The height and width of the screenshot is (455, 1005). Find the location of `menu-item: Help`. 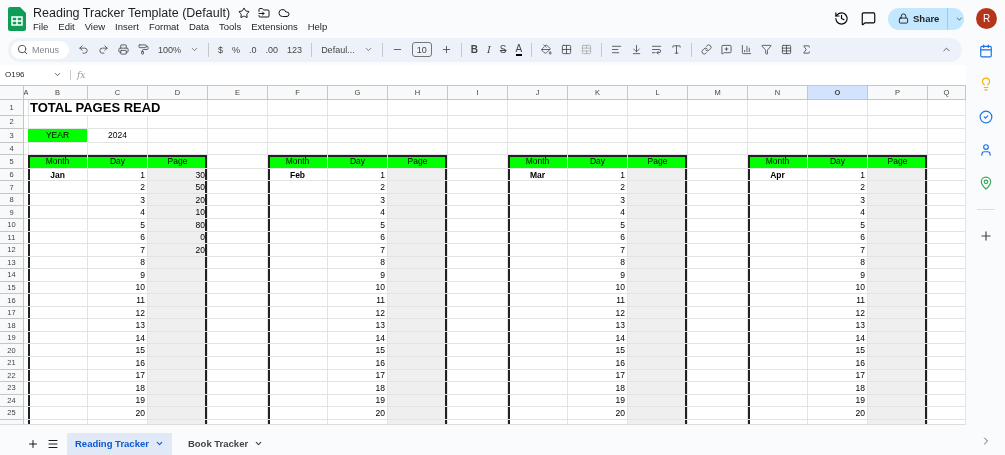

menu-item: Help is located at coordinates (317, 26).